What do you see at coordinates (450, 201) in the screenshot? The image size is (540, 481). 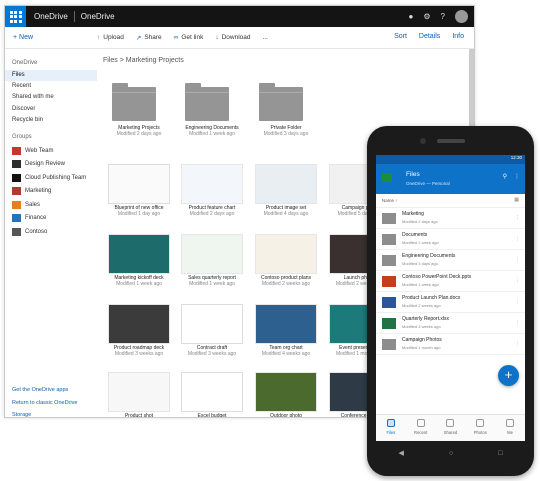 I see `sort-row: Name ↑ ▦` at bounding box center [450, 201].